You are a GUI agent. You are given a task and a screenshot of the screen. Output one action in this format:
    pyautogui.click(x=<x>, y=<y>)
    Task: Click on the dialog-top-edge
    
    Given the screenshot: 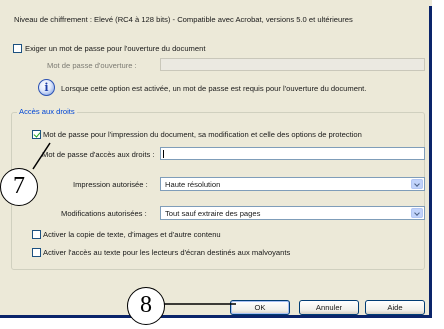 What is the action you would take?
    pyautogui.click(x=216, y=3)
    